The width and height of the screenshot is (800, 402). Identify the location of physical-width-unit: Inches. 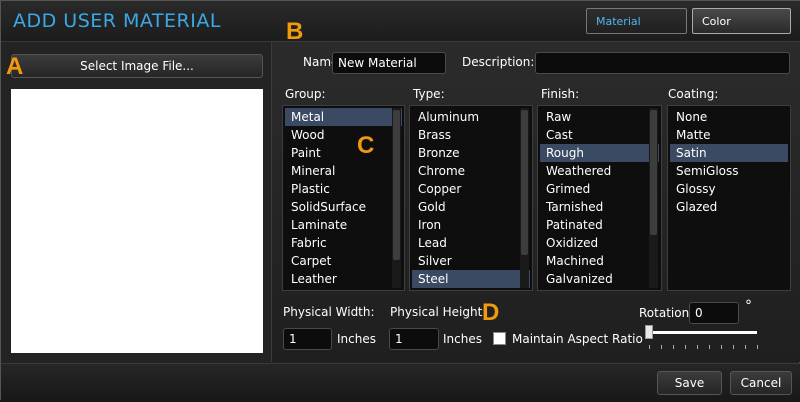
(356, 339).